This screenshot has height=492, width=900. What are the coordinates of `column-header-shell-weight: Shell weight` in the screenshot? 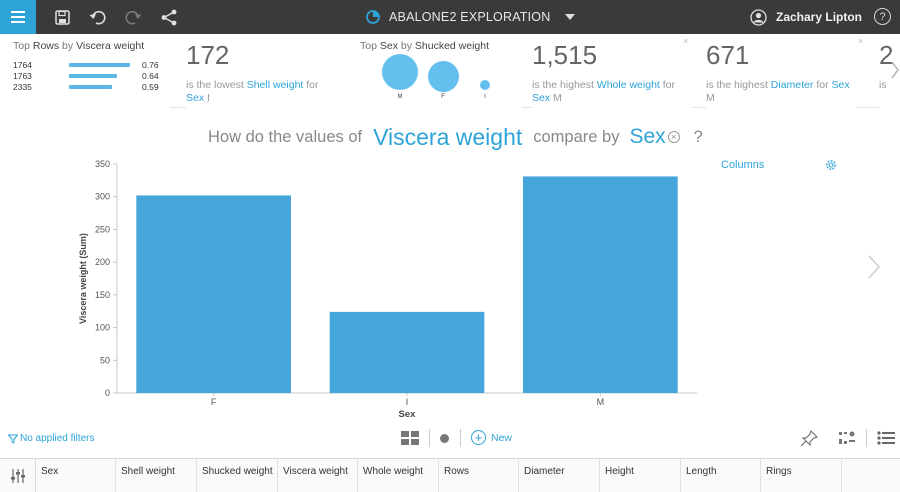 It's located at (156, 475).